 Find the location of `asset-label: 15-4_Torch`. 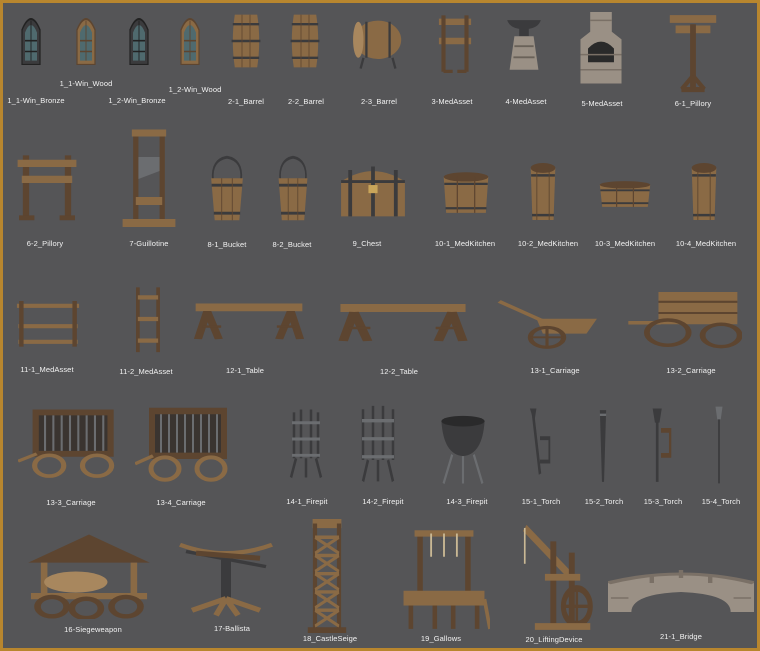

asset-label: 15-4_Torch is located at coordinates (721, 501).